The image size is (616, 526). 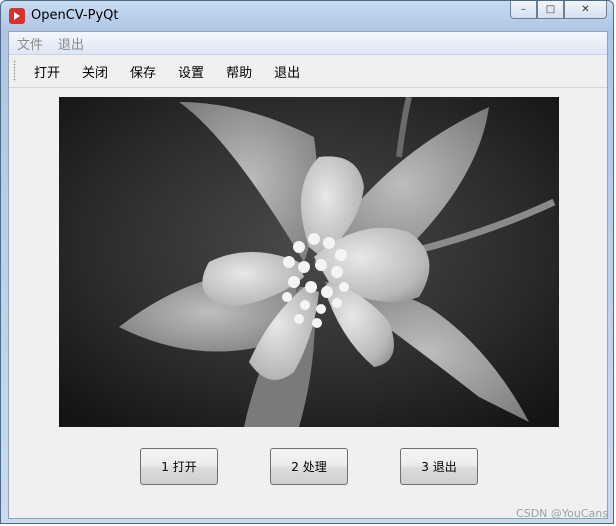 I want to click on process-button: 2 处理, so click(x=309, y=466).